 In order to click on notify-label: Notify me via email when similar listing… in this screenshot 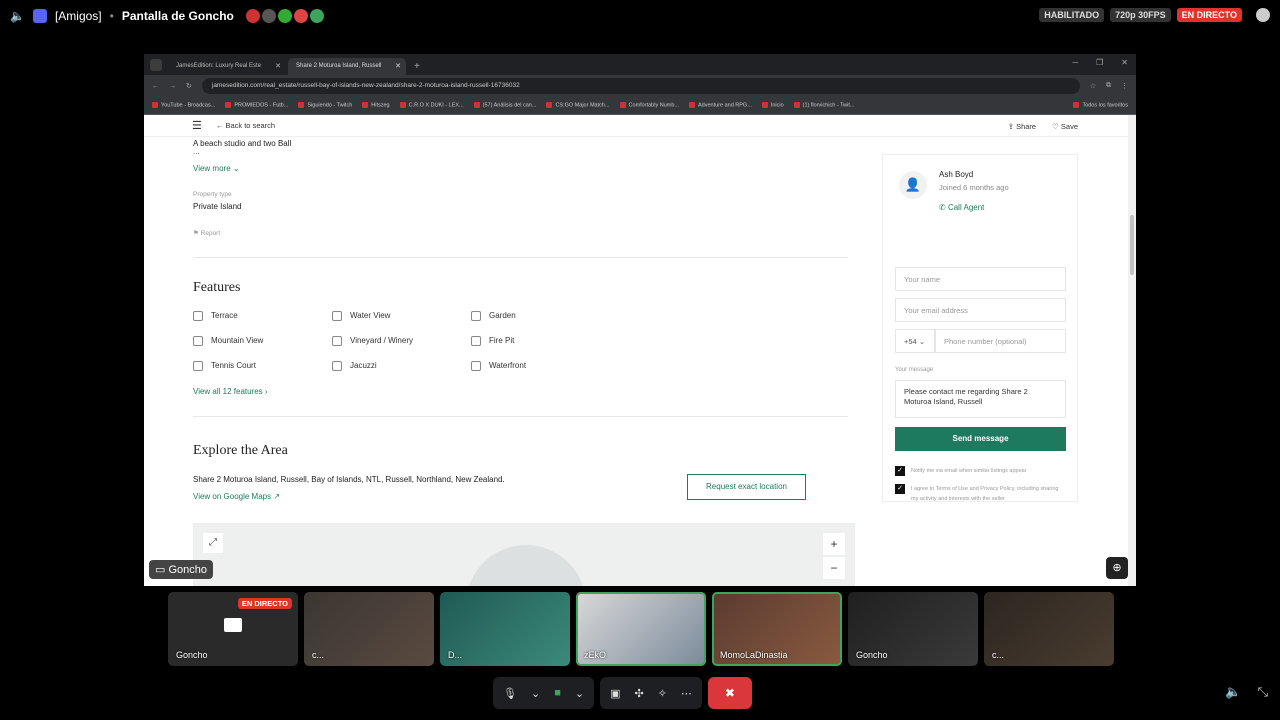, I will do `click(969, 471)`.